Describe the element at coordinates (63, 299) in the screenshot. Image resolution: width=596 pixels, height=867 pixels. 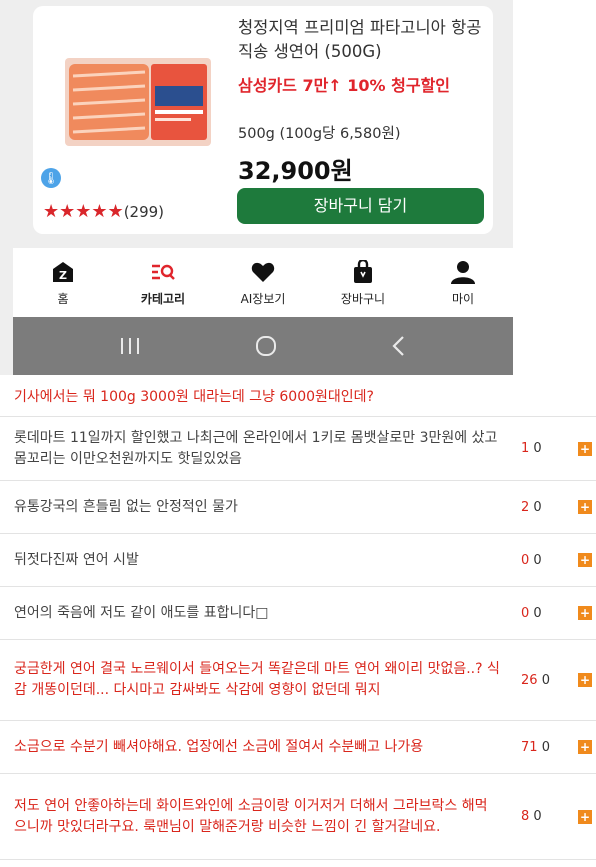
I see `nav-home-label: 홈` at that location.